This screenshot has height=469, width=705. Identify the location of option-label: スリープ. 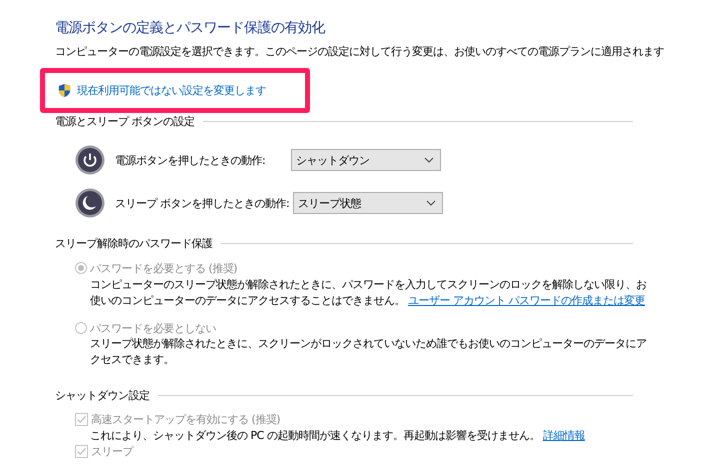
(112, 451).